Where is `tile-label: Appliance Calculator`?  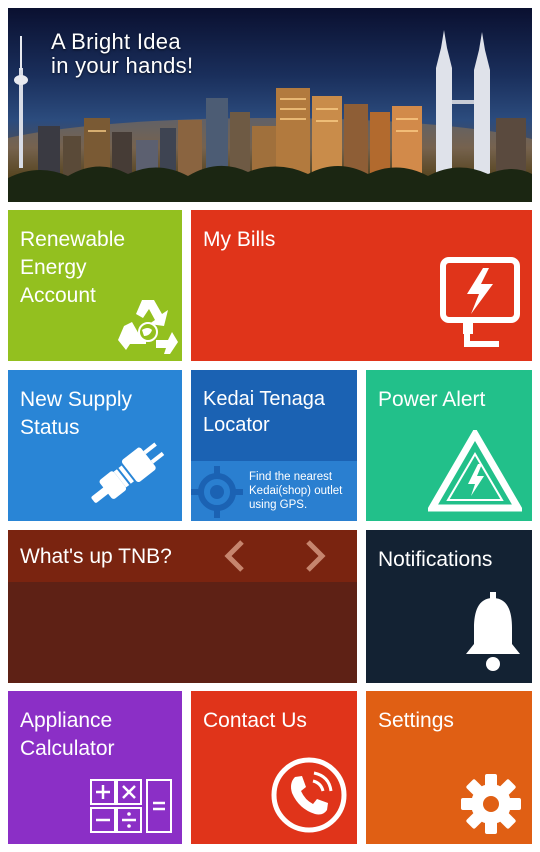
tile-label: Appliance Calculator is located at coordinates (67, 734).